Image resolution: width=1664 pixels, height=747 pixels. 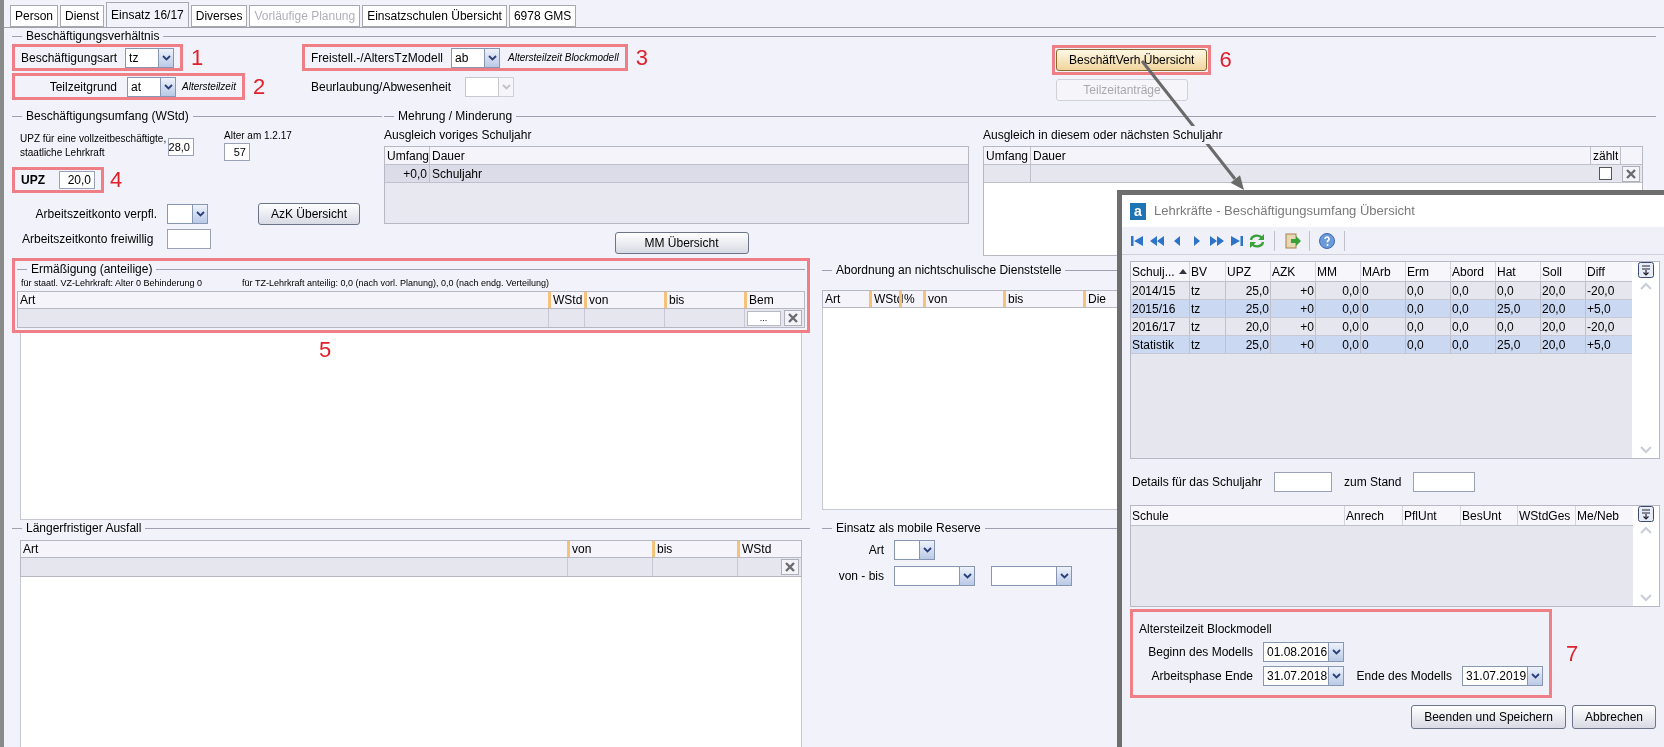 What do you see at coordinates (1327, 240) in the screenshot?
I see `help-icon` at bounding box center [1327, 240].